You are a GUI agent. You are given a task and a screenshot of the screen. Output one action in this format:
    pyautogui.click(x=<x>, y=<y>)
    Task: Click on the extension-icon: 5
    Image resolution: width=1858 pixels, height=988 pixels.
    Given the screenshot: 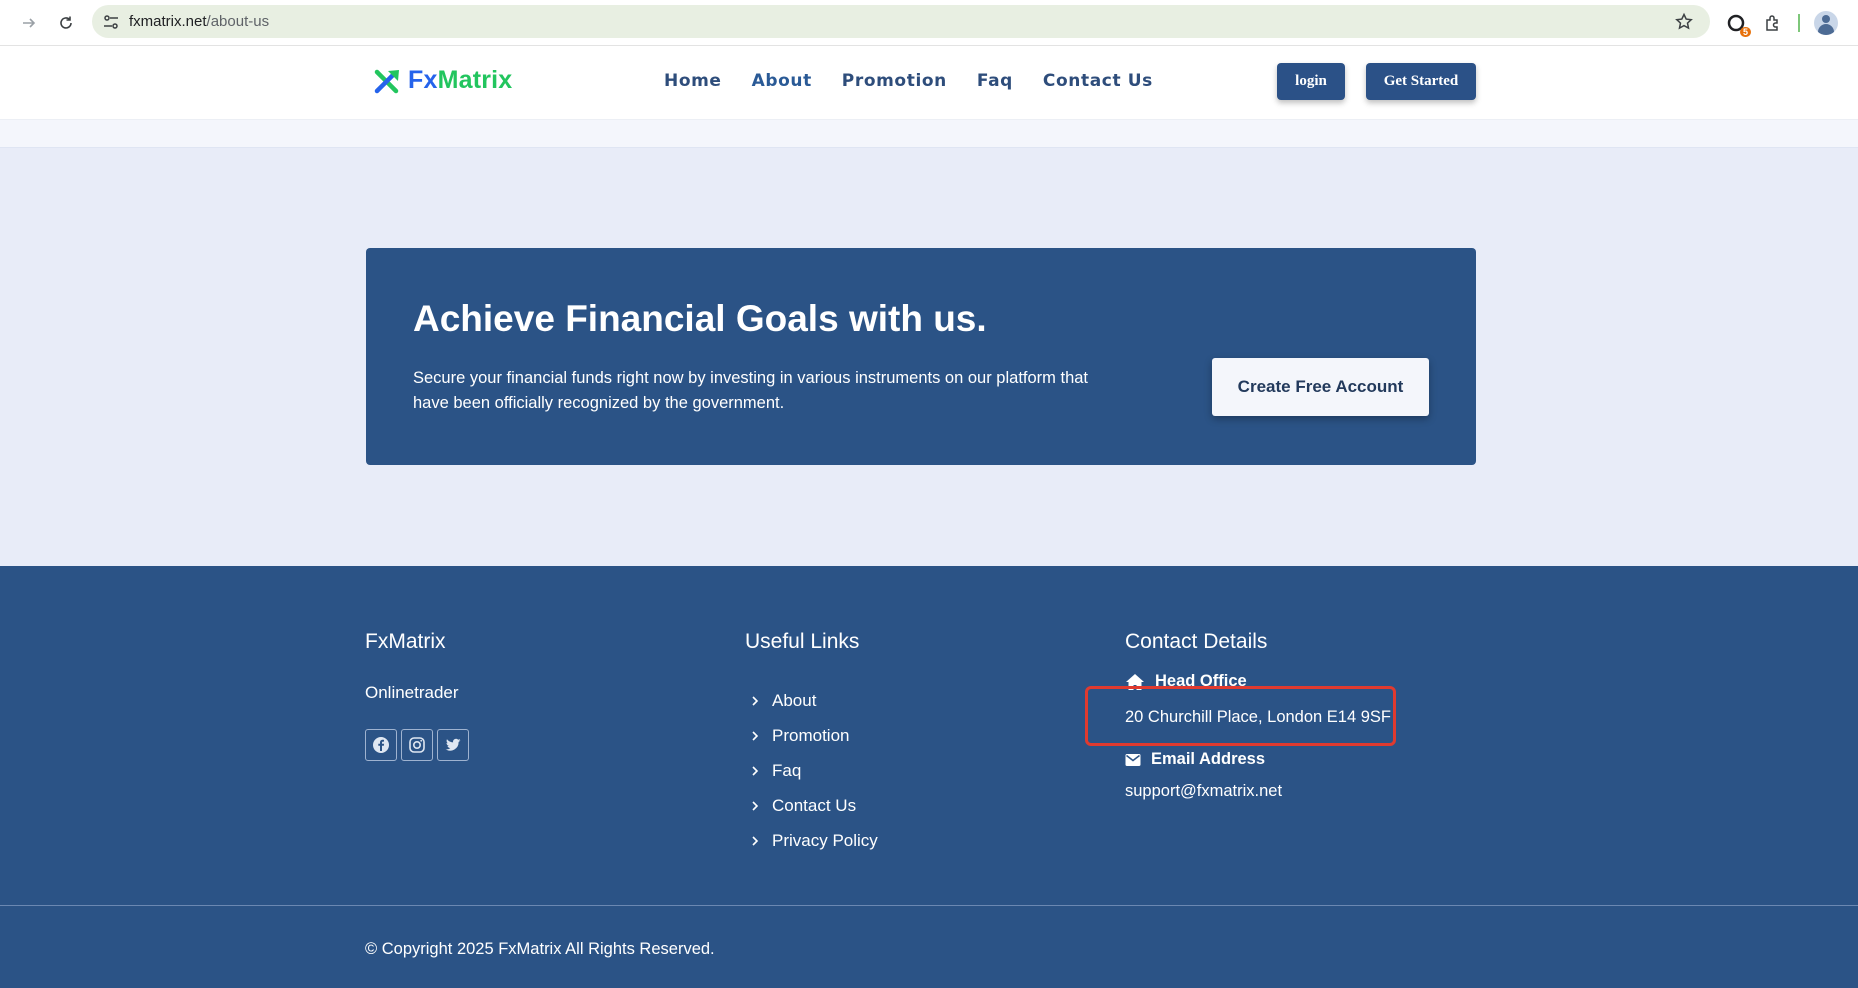 What is the action you would take?
    pyautogui.click(x=1737, y=24)
    